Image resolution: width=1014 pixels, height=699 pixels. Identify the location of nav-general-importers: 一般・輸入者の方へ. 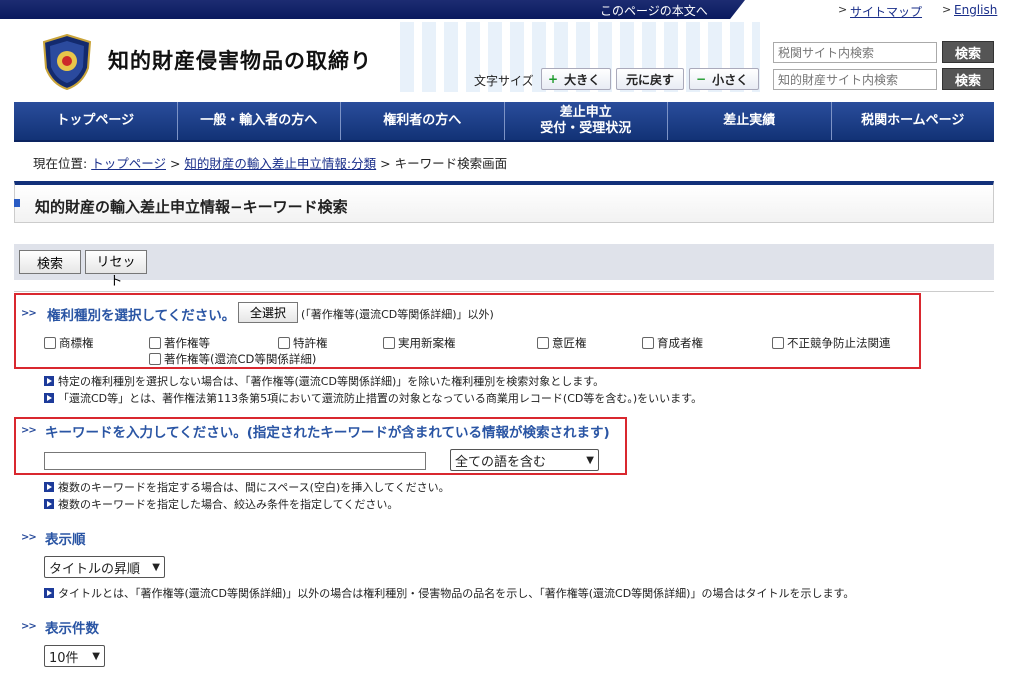
(259, 121).